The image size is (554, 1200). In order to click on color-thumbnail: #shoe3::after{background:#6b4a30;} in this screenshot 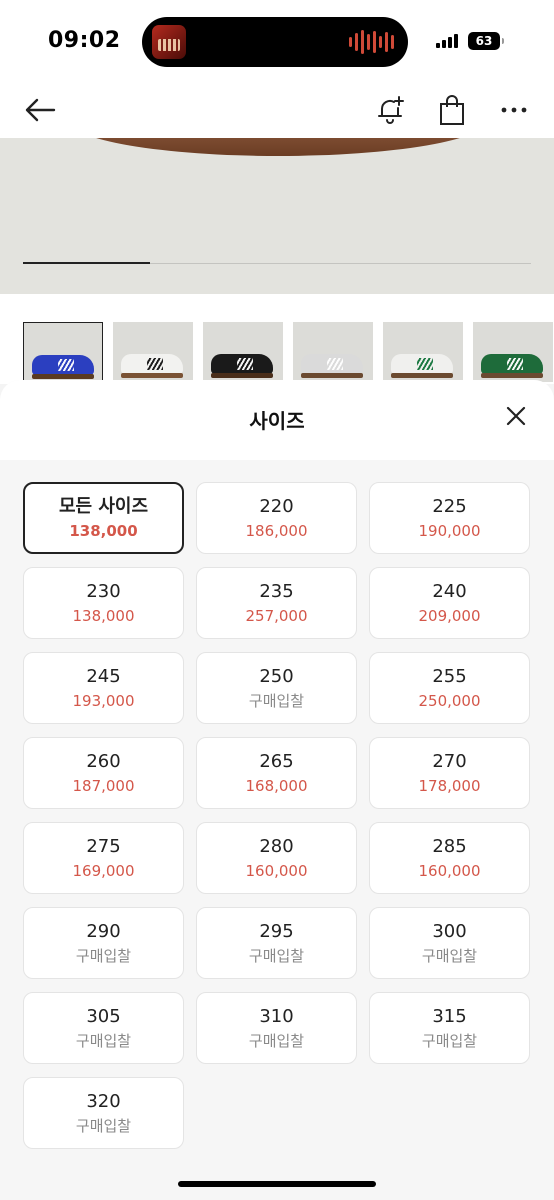, I will do `click(333, 352)`.